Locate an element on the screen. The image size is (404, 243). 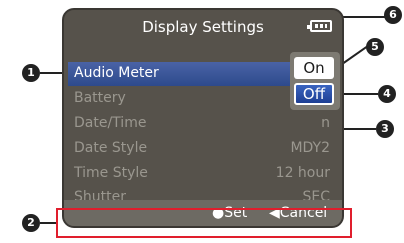
screen-title: Display Settings is located at coordinates (203, 27).